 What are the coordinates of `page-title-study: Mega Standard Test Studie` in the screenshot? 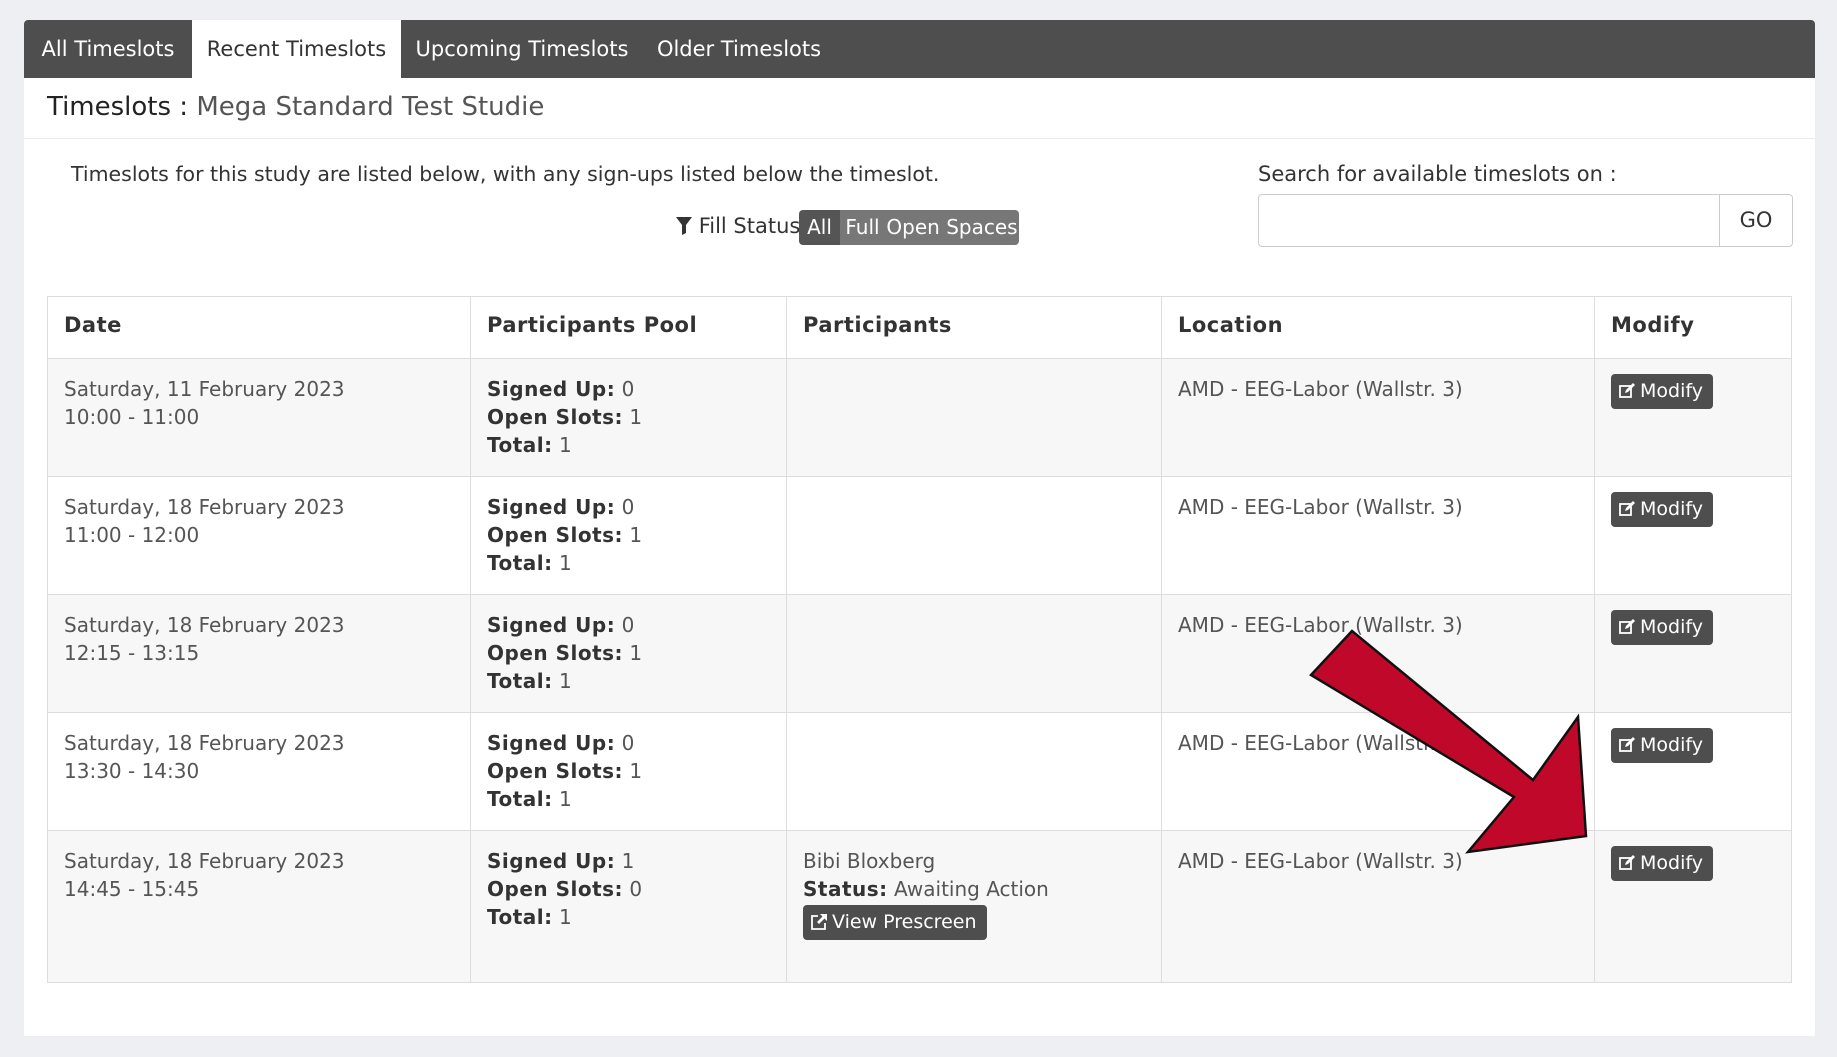 It's located at (370, 107).